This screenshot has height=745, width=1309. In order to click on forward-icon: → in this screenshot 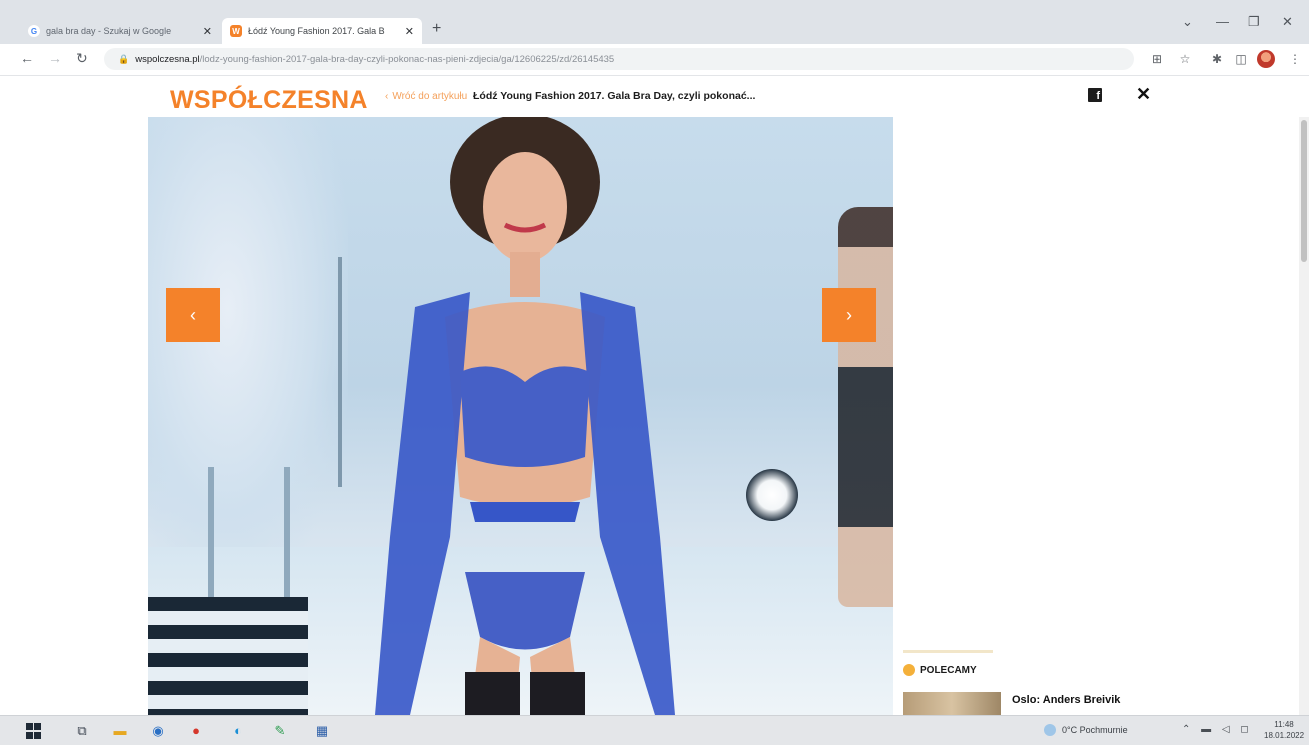, I will do `click(55, 58)`.